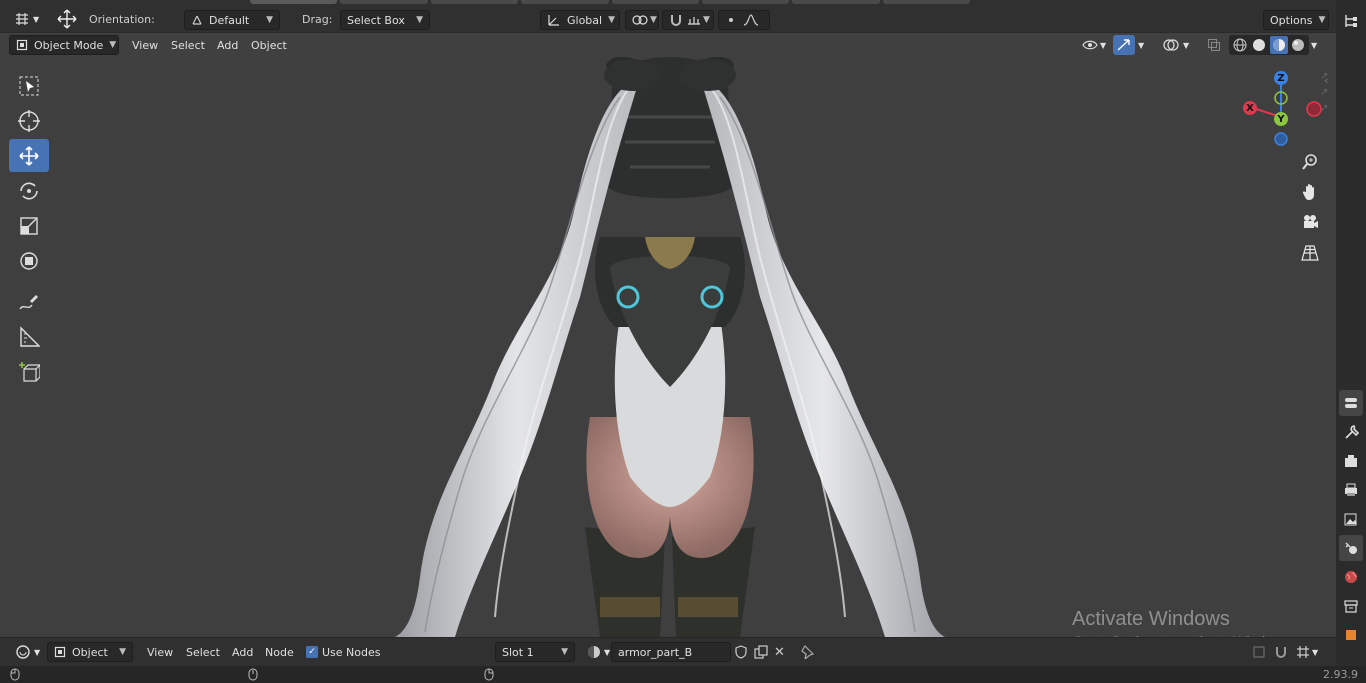 Image resolution: width=1366 pixels, height=683 pixels. I want to click on pivot-point-dropdown: ▼, so click(642, 20).